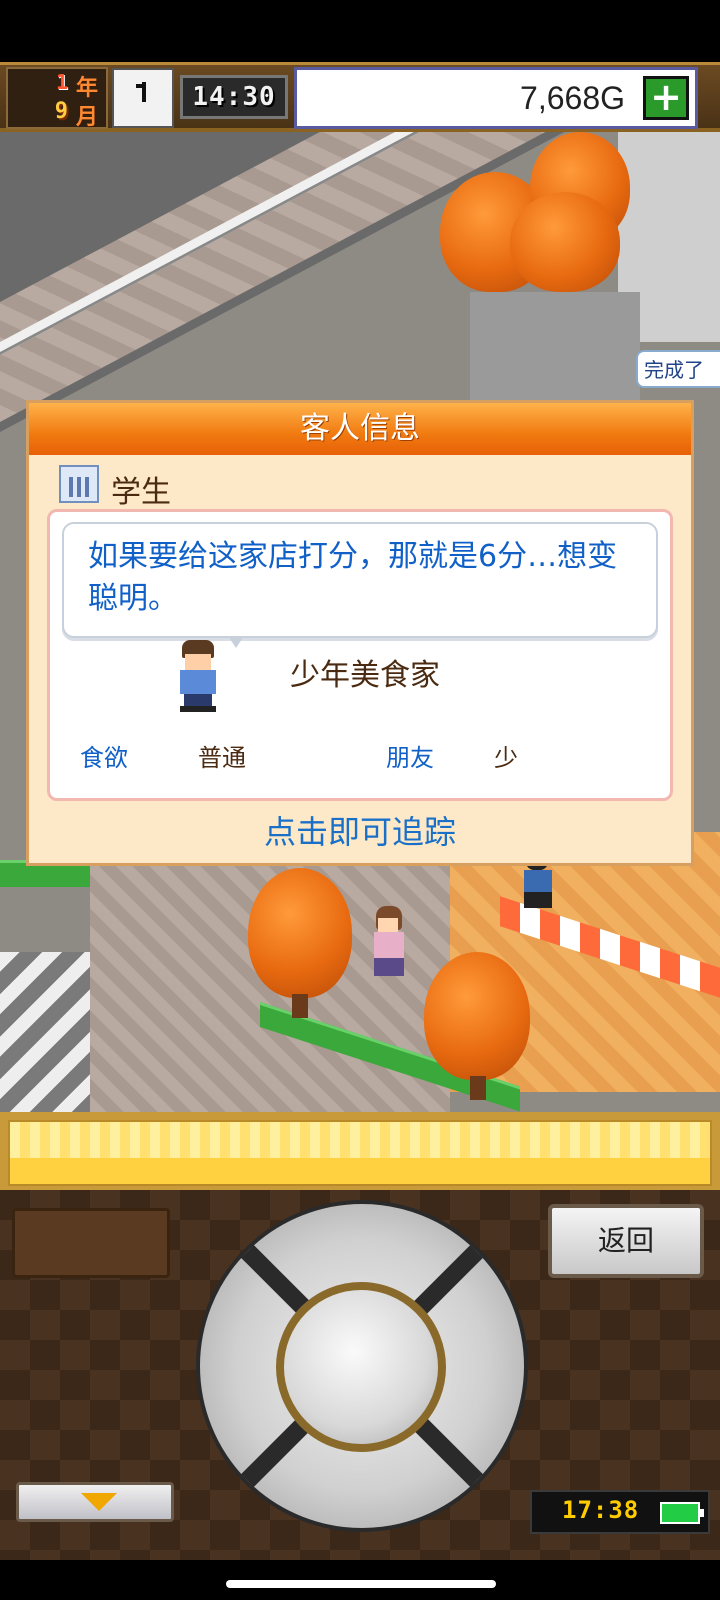 The width and height of the screenshot is (720, 1600). Describe the element at coordinates (410, 758) in the screenshot. I see `friends-label: 朋友` at that location.